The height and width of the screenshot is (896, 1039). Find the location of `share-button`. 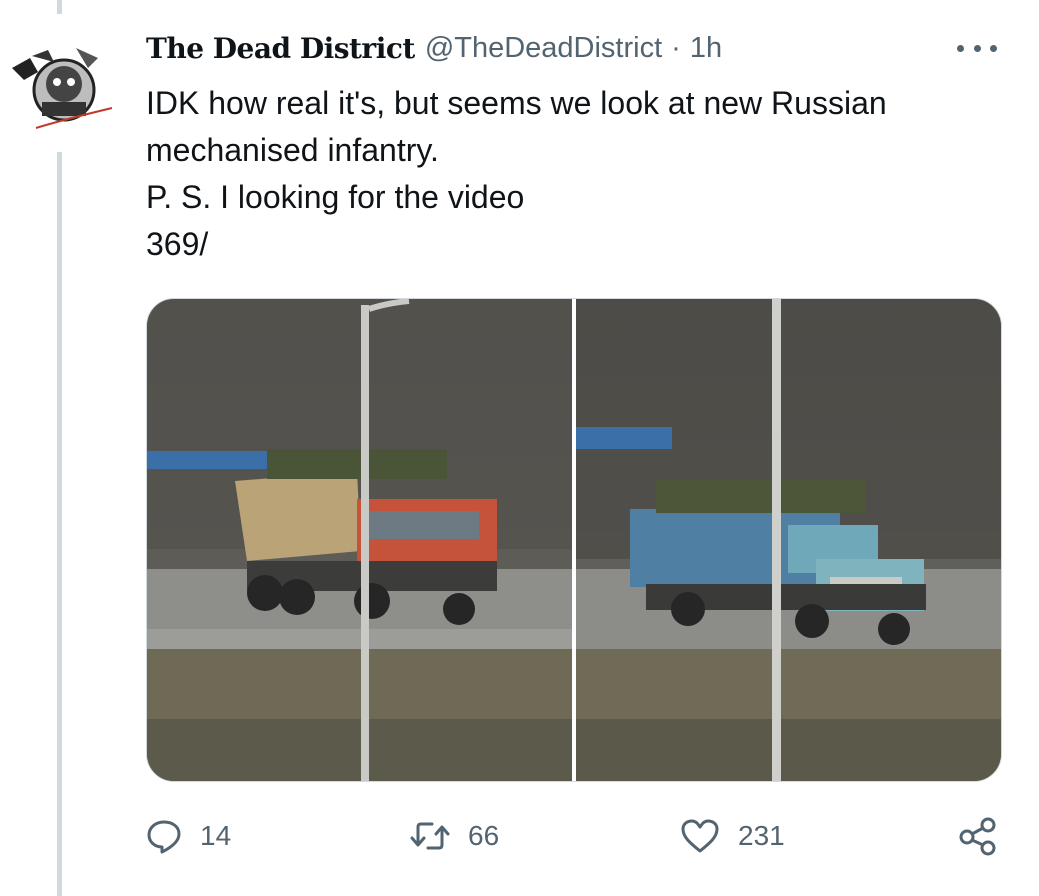

share-button is located at coordinates (978, 836).